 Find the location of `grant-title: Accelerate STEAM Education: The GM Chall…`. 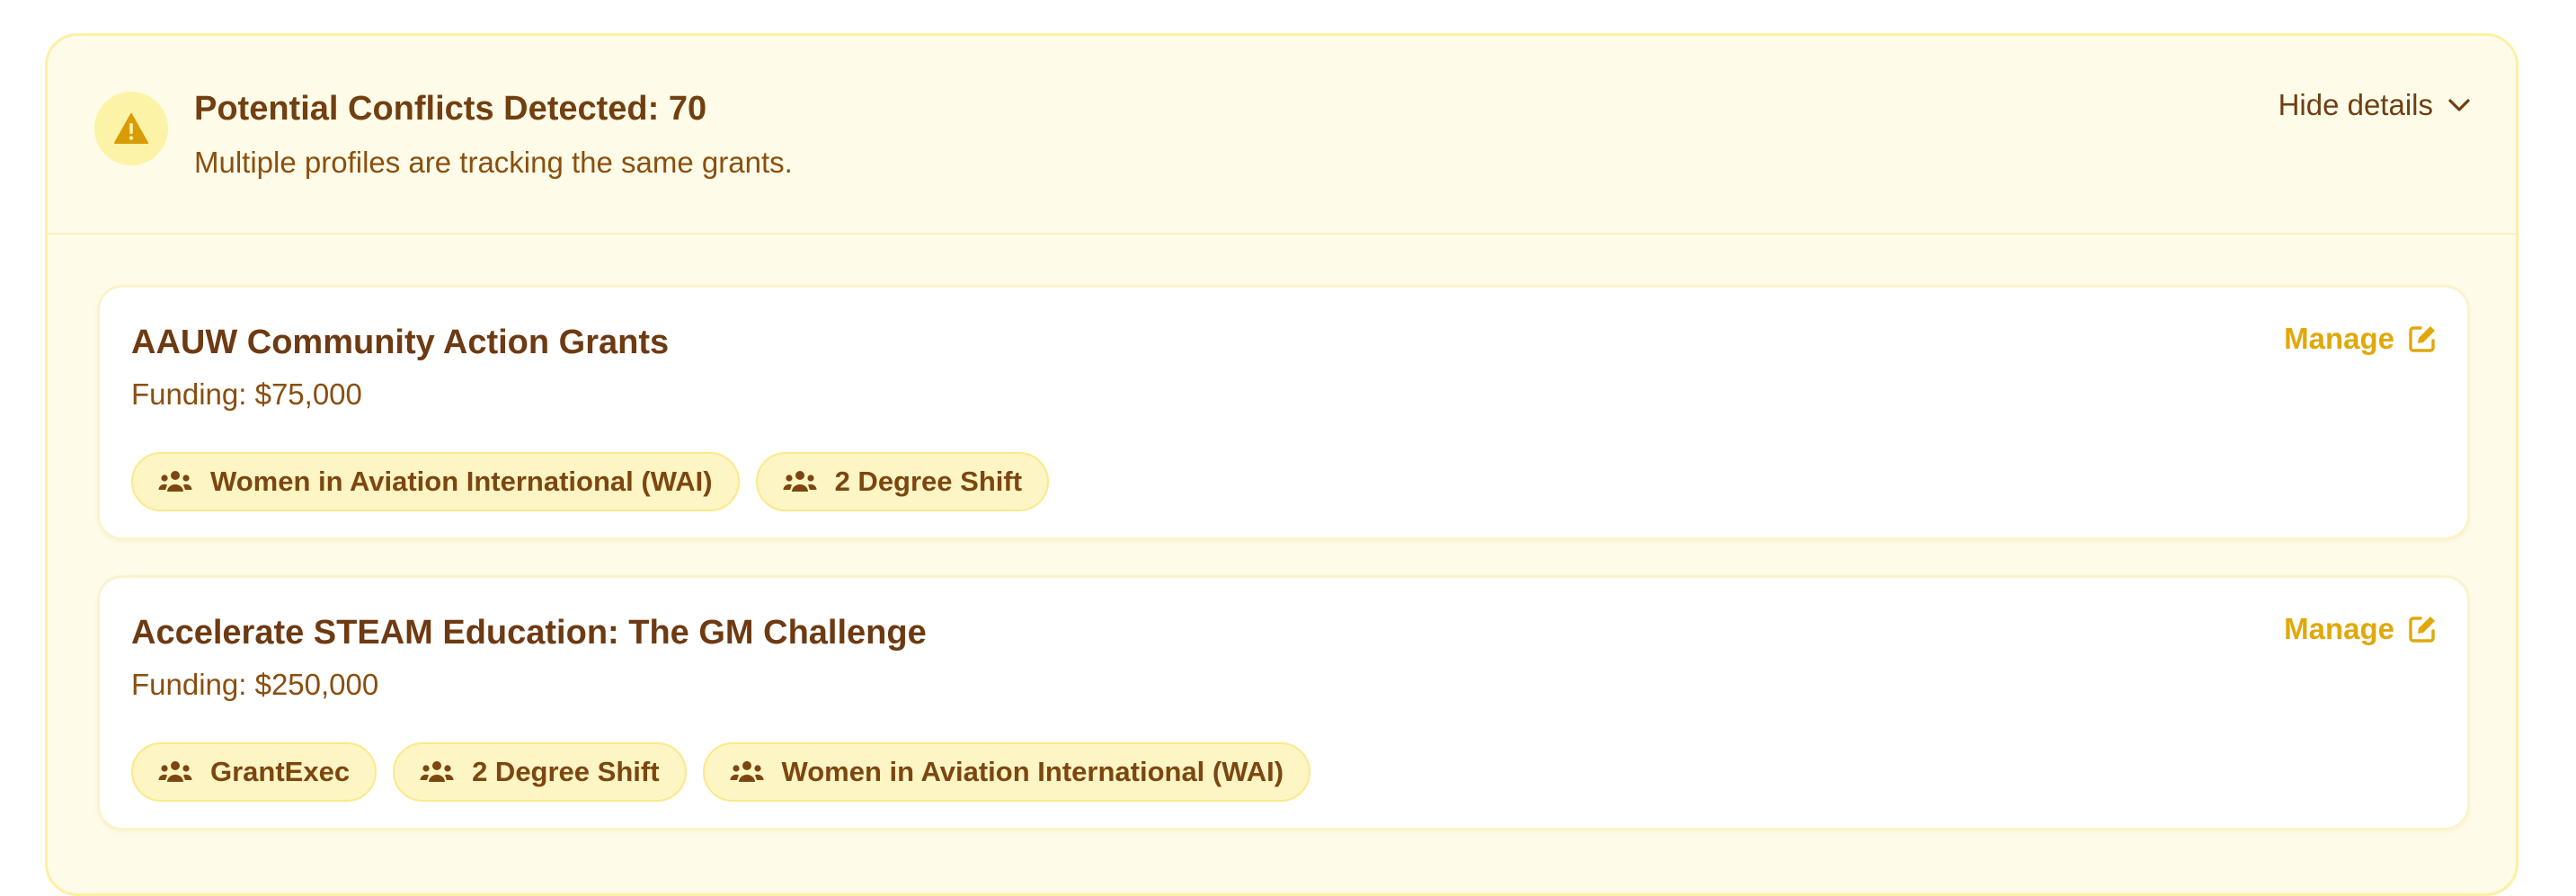

grant-title: Accelerate STEAM Education: The GM Chall… is located at coordinates (529, 633).